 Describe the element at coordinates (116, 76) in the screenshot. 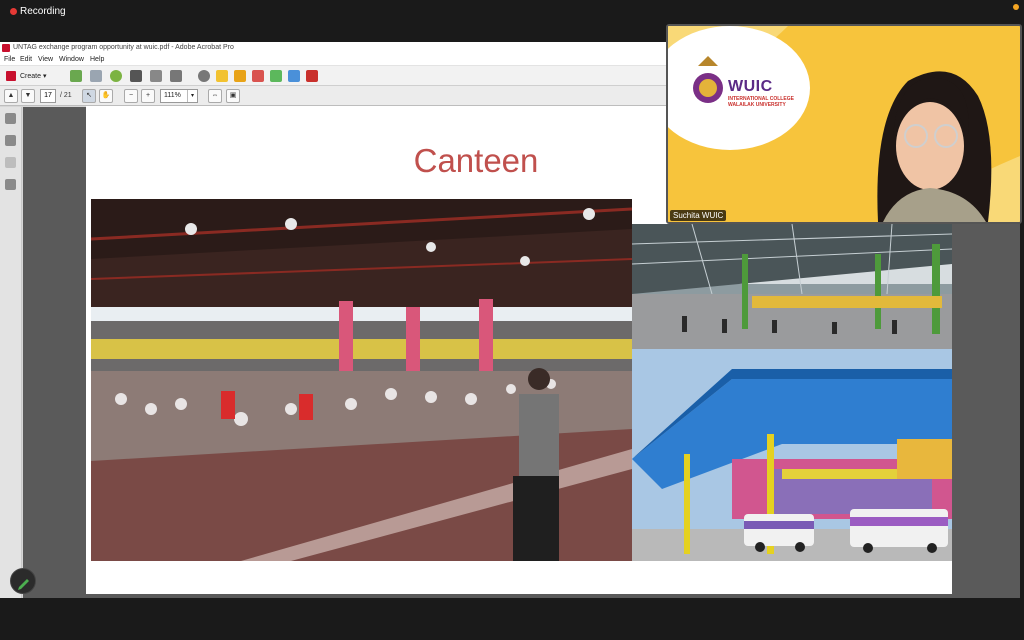

I see `share-icon` at that location.